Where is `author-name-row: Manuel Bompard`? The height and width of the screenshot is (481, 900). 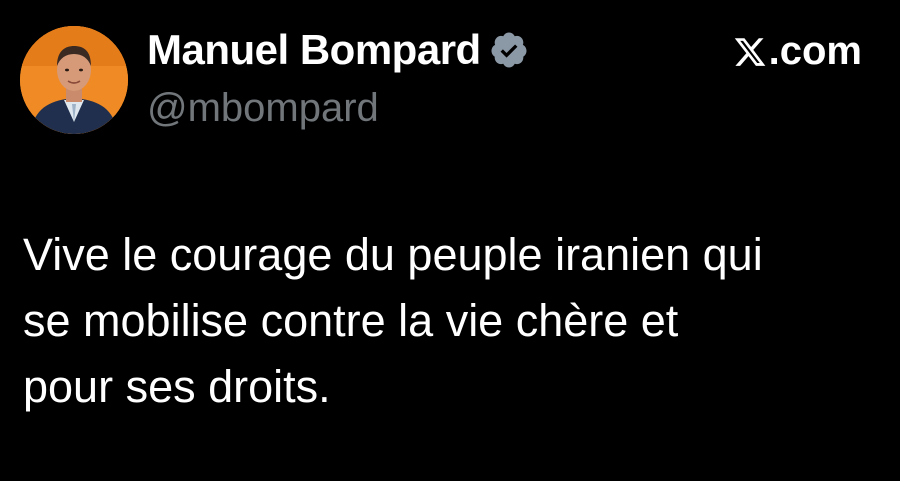
author-name-row: Manuel Bompard is located at coordinates (338, 50).